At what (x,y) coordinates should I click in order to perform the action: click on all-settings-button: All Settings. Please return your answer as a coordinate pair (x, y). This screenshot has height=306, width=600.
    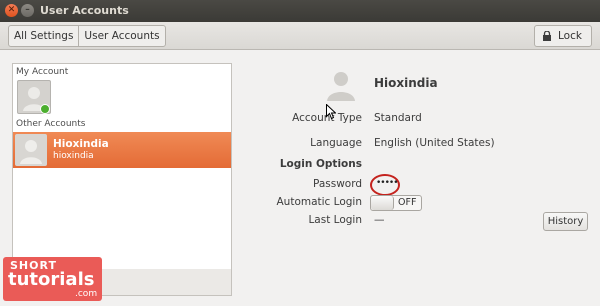
    Looking at the image, I should click on (43, 36).